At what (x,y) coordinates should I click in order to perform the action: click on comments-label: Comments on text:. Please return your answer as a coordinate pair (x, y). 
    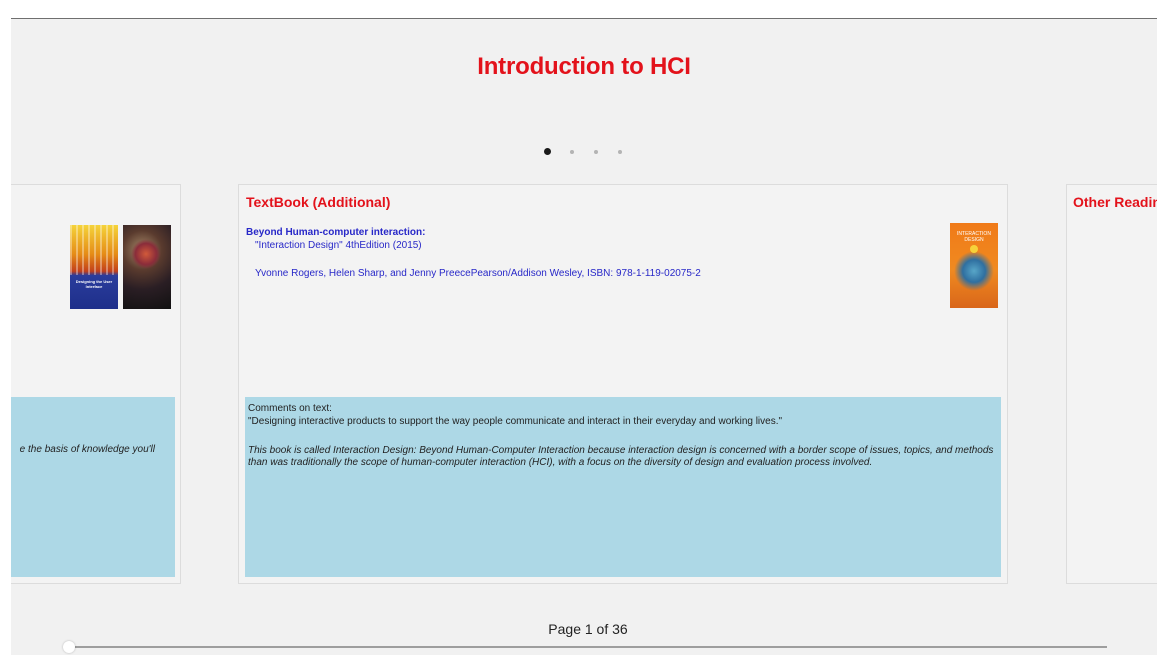
    Looking at the image, I should click on (290, 408).